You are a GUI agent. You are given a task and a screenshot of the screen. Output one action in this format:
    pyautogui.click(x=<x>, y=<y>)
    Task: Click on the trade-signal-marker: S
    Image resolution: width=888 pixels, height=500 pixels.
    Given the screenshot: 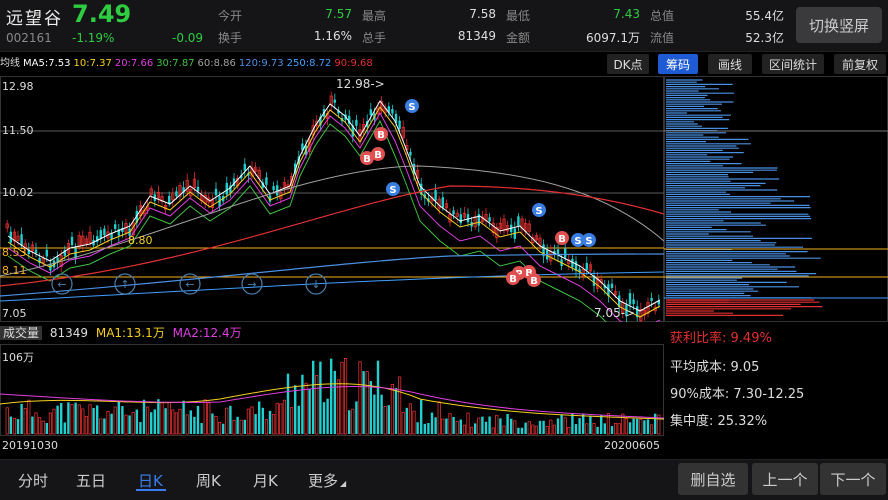 What is the action you would take?
    pyautogui.click(x=392, y=190)
    